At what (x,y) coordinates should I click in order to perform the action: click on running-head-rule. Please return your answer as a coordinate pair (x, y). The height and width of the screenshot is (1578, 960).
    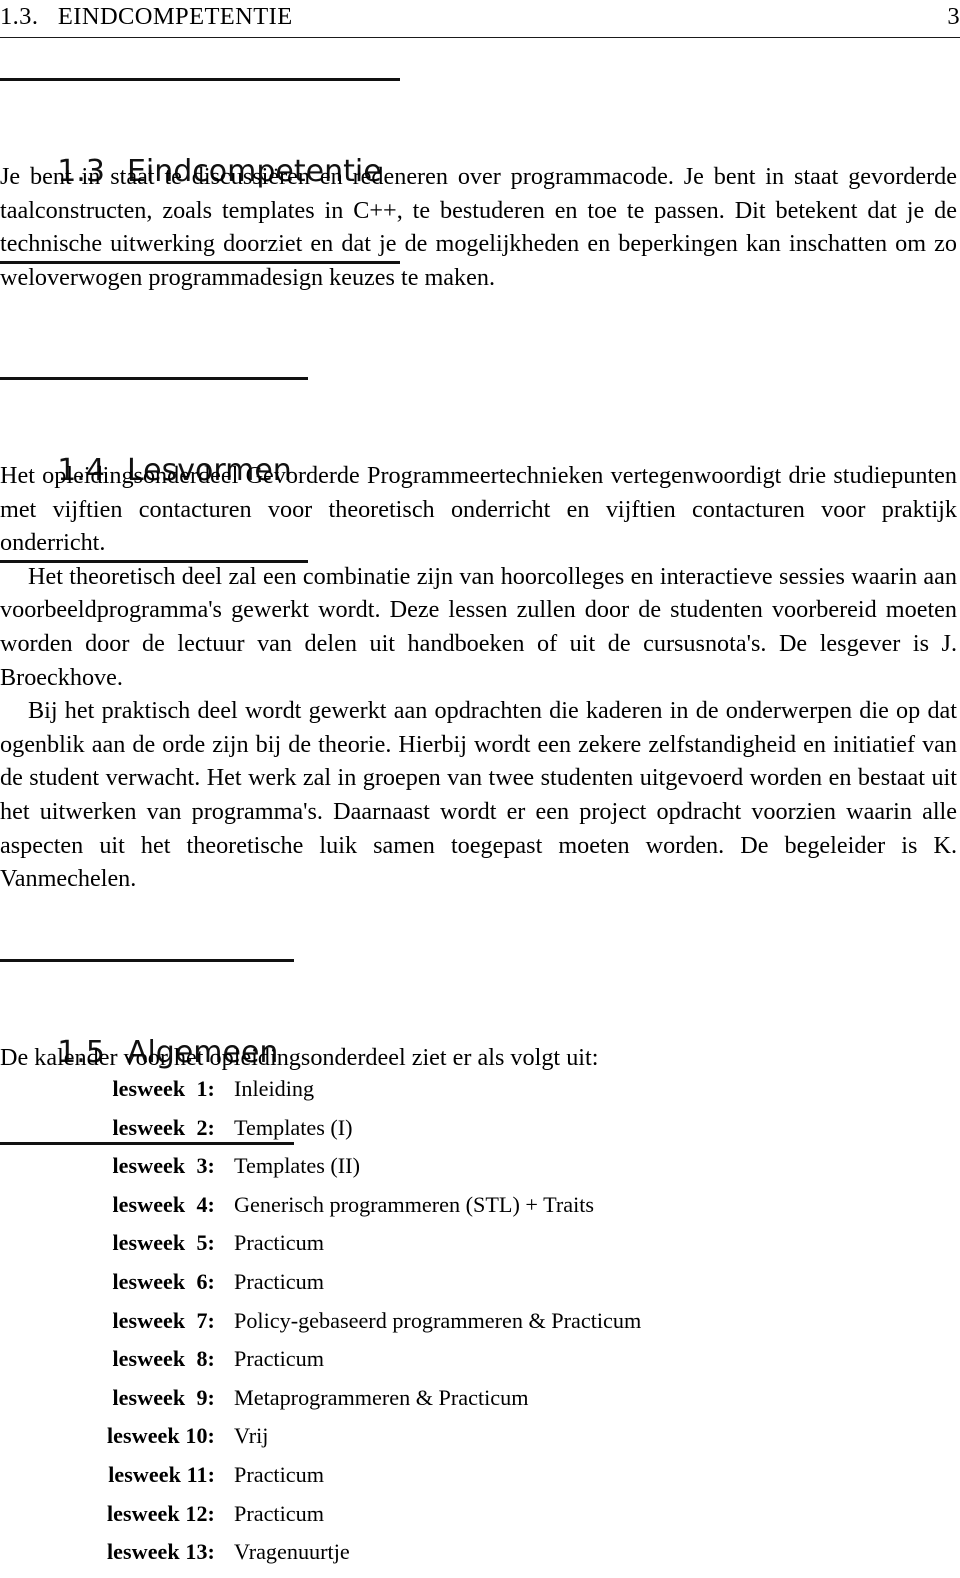
    Looking at the image, I should click on (480, 37).